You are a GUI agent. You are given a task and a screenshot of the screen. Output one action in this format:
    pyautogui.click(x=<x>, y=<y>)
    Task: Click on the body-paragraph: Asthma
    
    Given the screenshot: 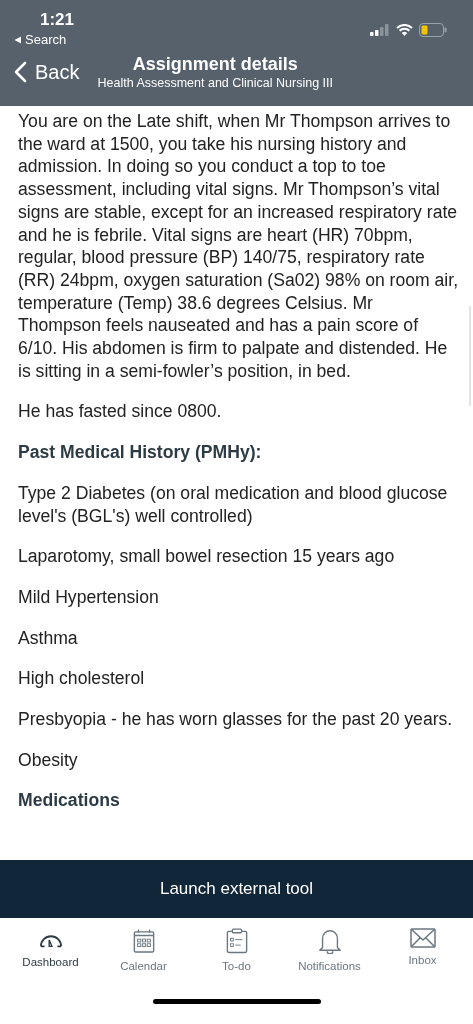 What is the action you would take?
    pyautogui.click(x=48, y=638)
    